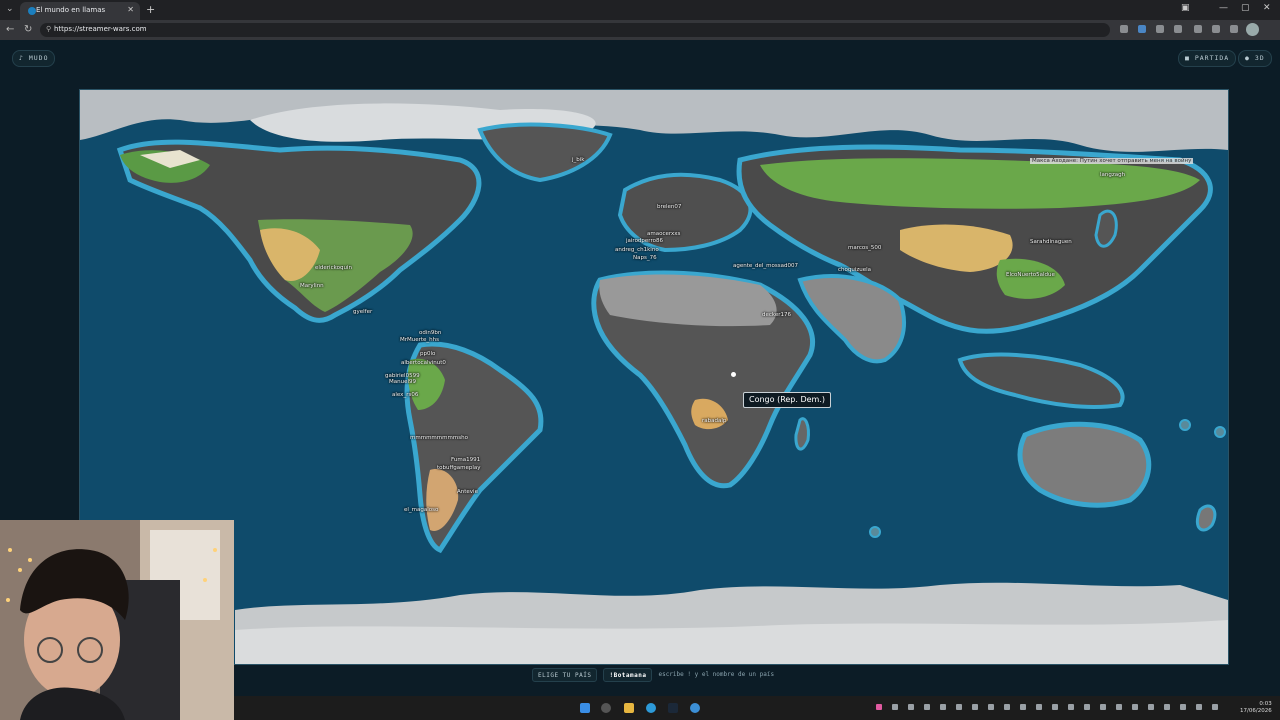 The image size is (1280, 720). What do you see at coordinates (1265, 704) in the screenshot?
I see `clock-time: 0:03` at bounding box center [1265, 704].